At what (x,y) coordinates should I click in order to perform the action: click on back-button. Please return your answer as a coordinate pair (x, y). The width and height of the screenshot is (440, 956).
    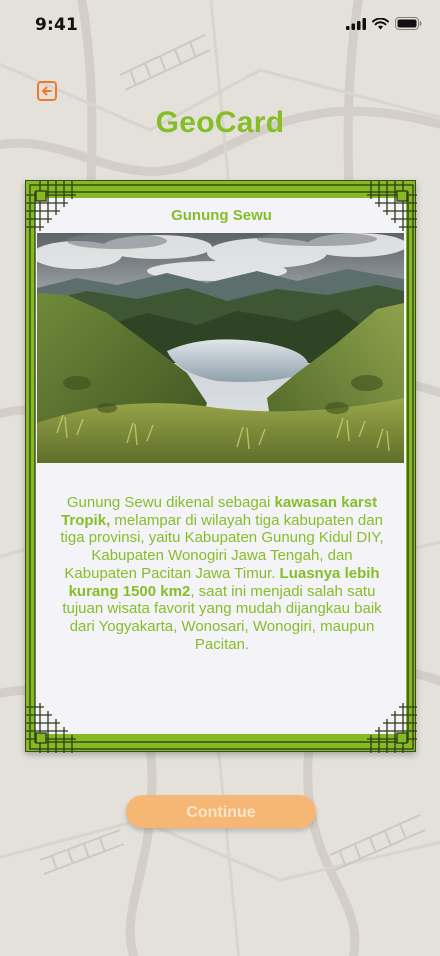
    Looking at the image, I should click on (47, 91).